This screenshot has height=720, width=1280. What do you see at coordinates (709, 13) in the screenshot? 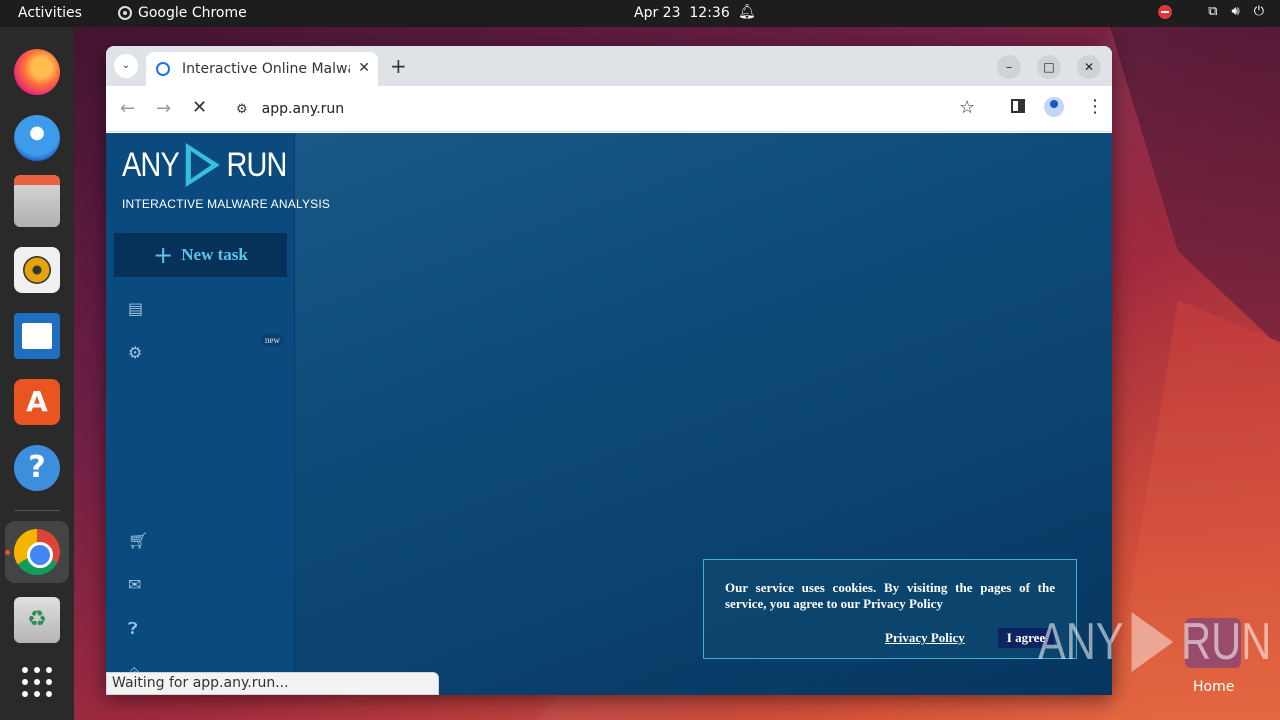
I see `time-text: 12:36` at bounding box center [709, 13].